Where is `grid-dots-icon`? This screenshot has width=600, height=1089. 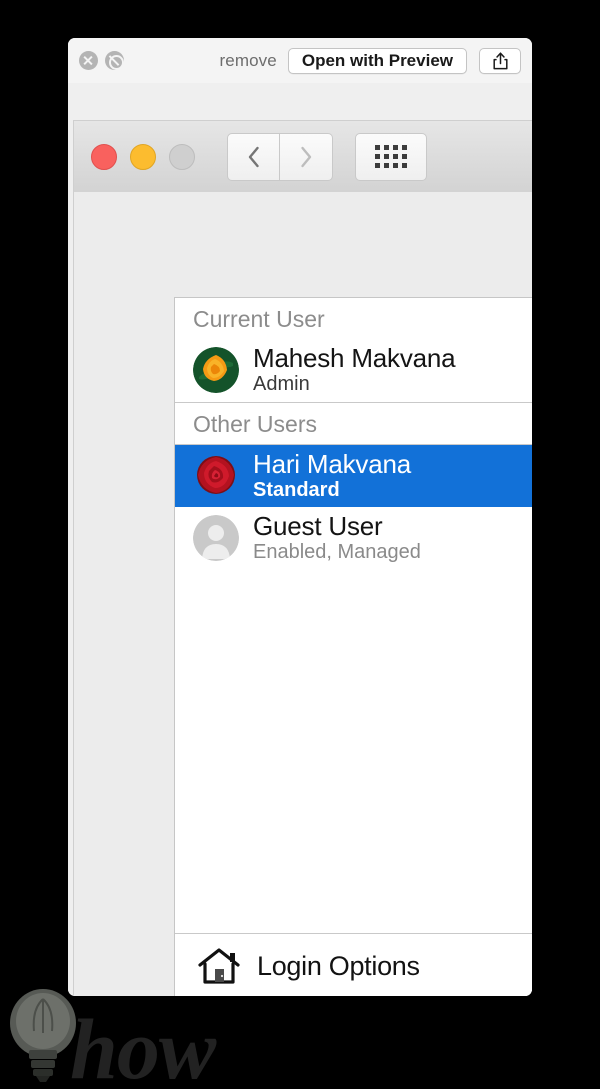
grid-dots-icon is located at coordinates (391, 156).